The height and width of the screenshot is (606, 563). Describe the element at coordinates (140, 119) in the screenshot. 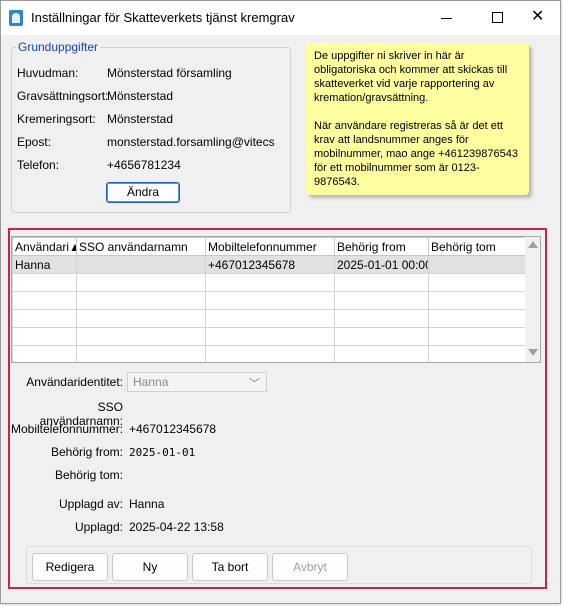

I see `cremation-place-value: Mönsterstad` at that location.